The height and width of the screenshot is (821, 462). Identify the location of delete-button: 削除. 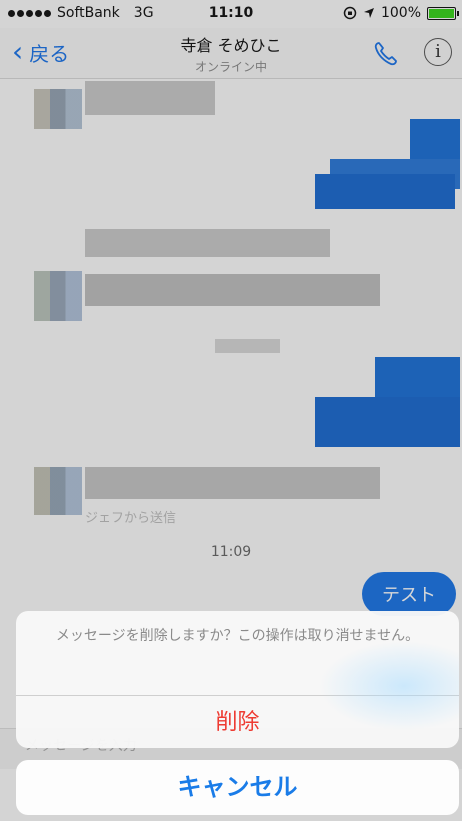
(237, 723).